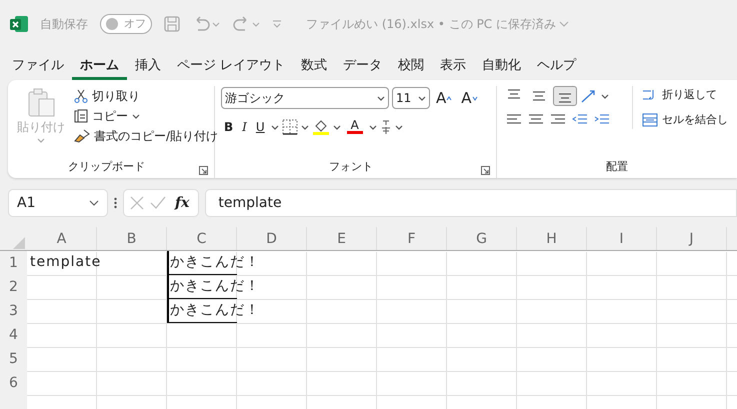  What do you see at coordinates (536, 119) in the screenshot?
I see `align-center-icon` at bounding box center [536, 119].